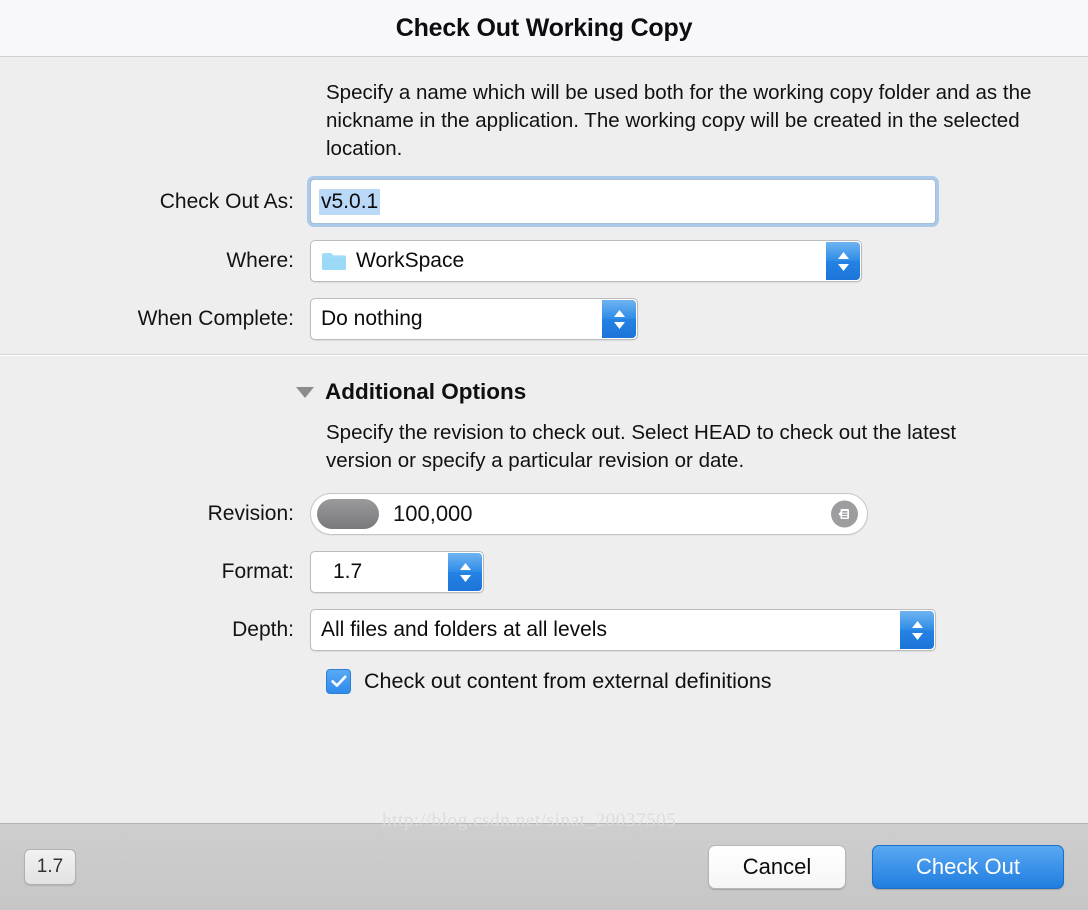 The width and height of the screenshot is (1088, 910). I want to click on where-label: Where:, so click(260, 260).